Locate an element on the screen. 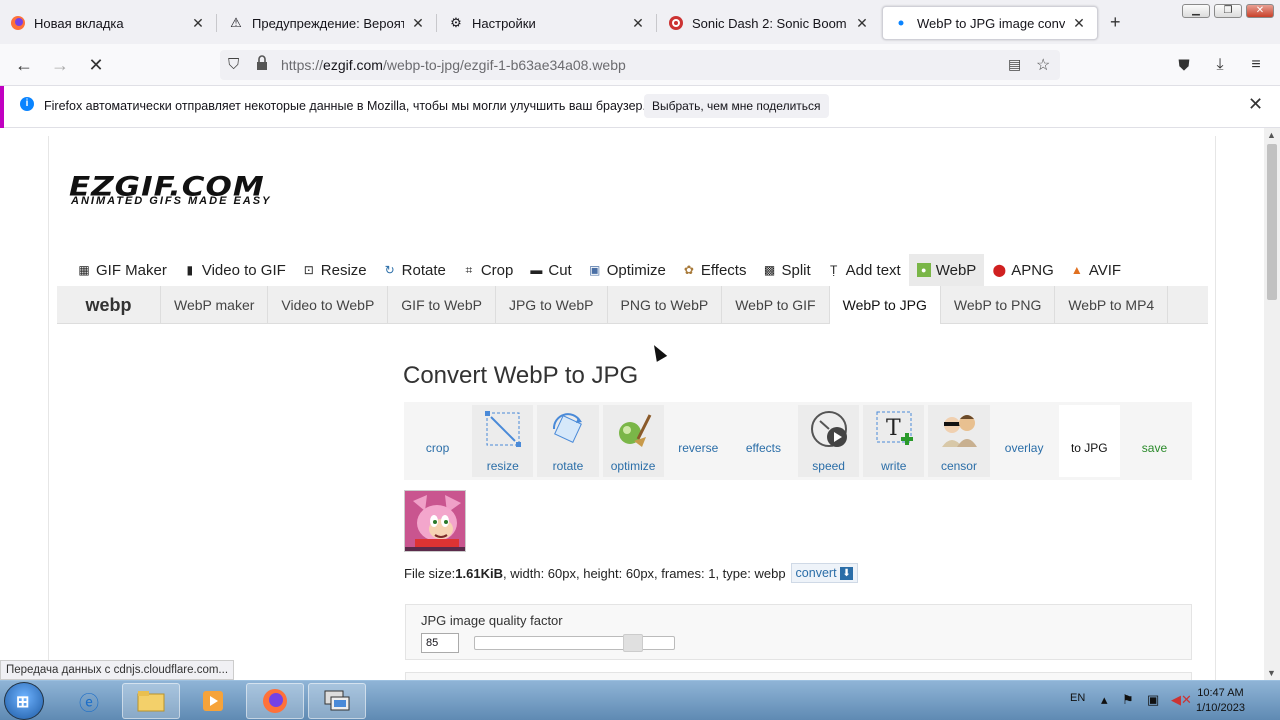  scroll-down-icon: ▼ is located at coordinates (1271, 673).